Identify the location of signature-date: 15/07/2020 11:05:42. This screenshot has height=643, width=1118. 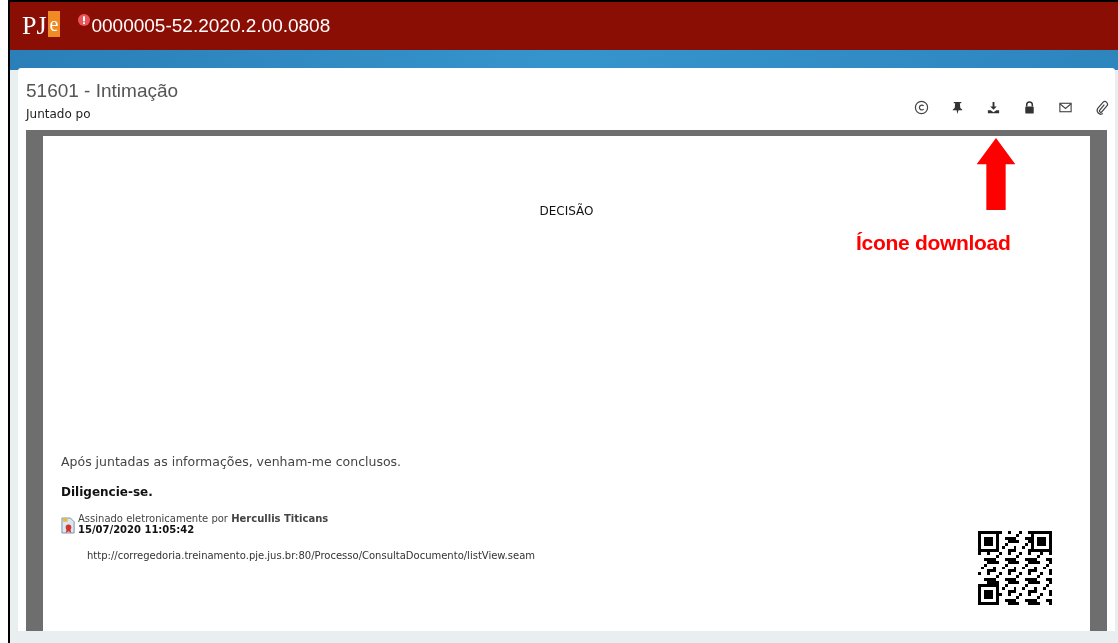
(137, 529).